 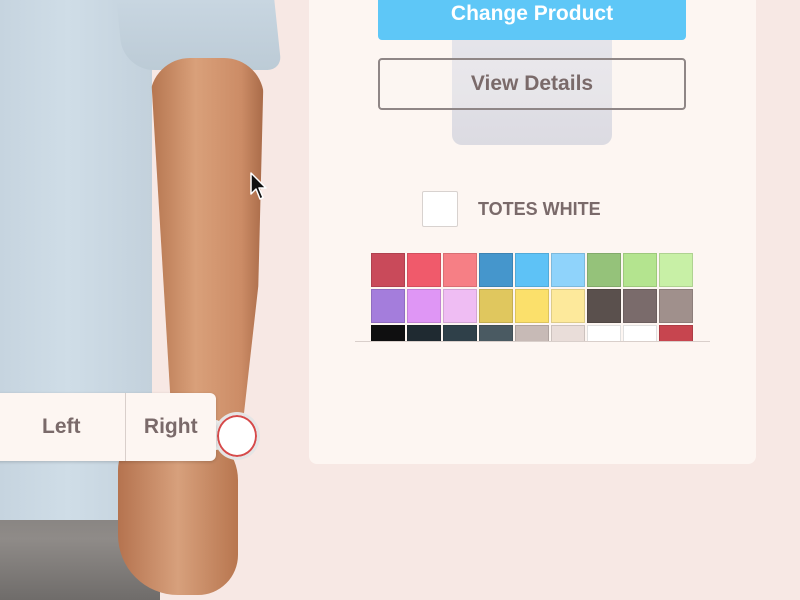 I want to click on angle-toggle: Left Right, so click(x=108, y=427).